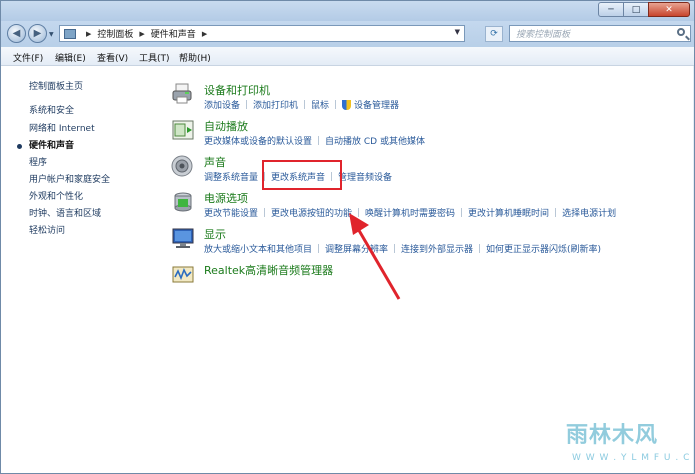  Describe the element at coordinates (262, 33) in the screenshot. I see `address-bar: ▶ 控制面板 ▶ 硬件和声音 ▶ ▼` at that location.